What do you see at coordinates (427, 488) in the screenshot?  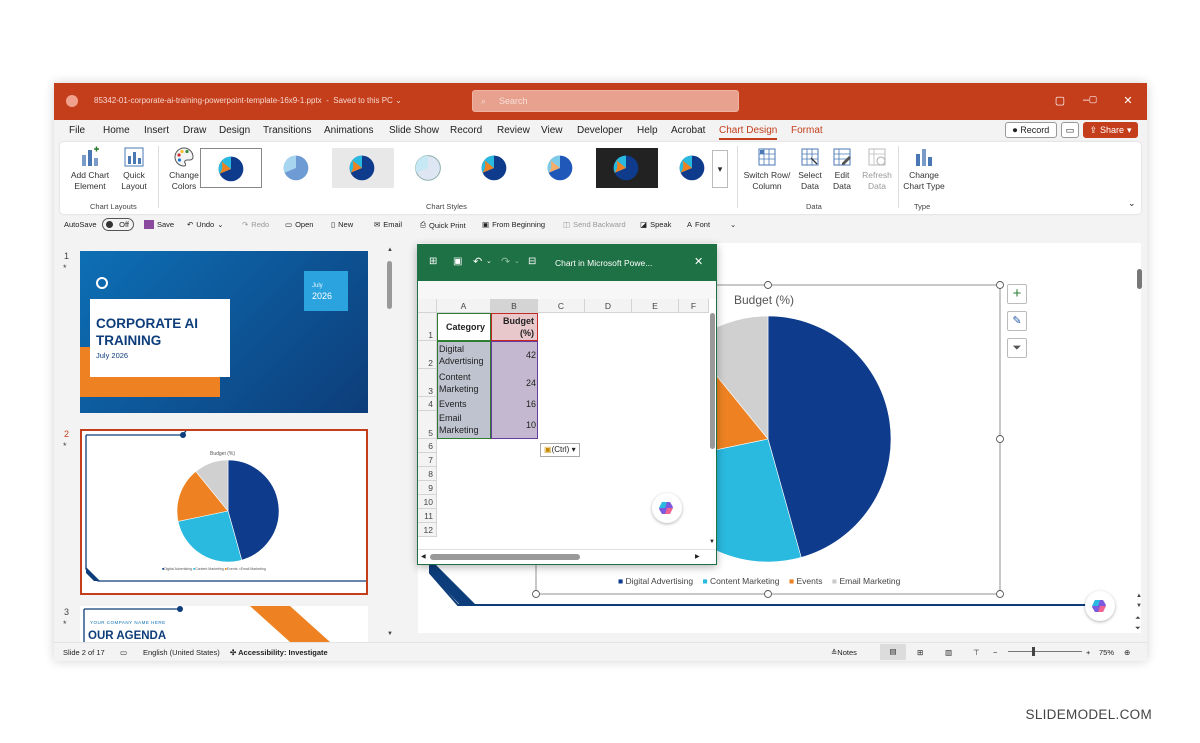 I see `row-header: 9` at bounding box center [427, 488].